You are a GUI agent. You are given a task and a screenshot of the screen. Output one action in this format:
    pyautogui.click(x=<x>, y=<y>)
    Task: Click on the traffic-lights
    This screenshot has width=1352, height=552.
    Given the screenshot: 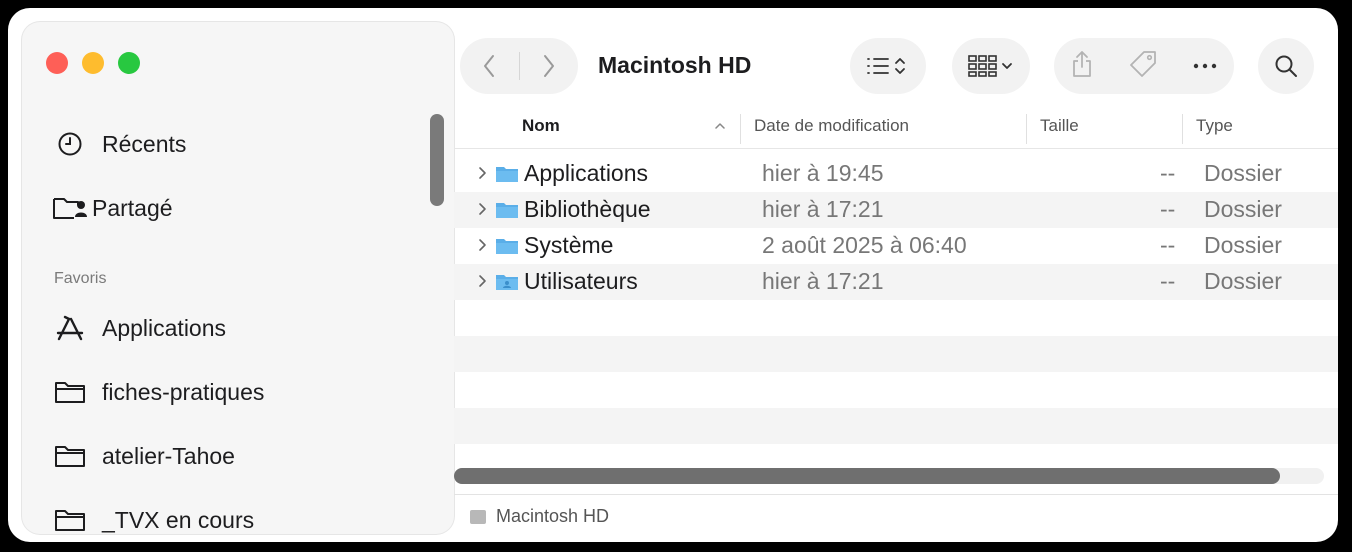 What is the action you would take?
    pyautogui.click(x=93, y=63)
    